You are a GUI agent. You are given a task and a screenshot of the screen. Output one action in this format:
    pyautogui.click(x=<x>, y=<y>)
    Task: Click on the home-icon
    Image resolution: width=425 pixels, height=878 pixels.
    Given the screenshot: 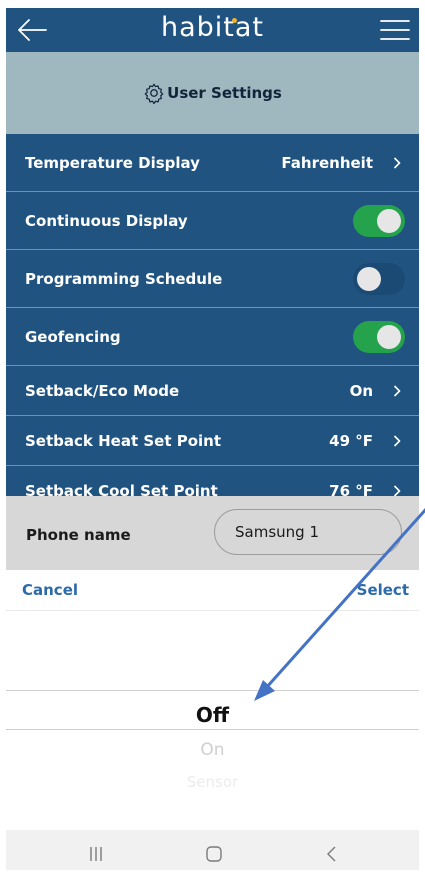 What is the action you would take?
    pyautogui.click(x=214, y=854)
    